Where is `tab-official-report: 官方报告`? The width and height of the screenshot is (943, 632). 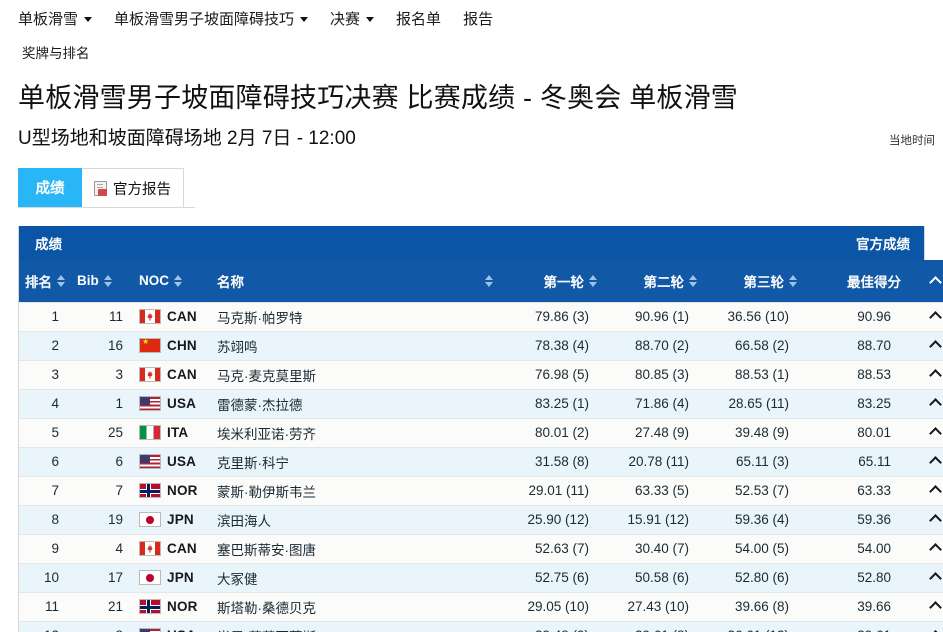
tab-official-report: 官方报告 is located at coordinates (133, 187).